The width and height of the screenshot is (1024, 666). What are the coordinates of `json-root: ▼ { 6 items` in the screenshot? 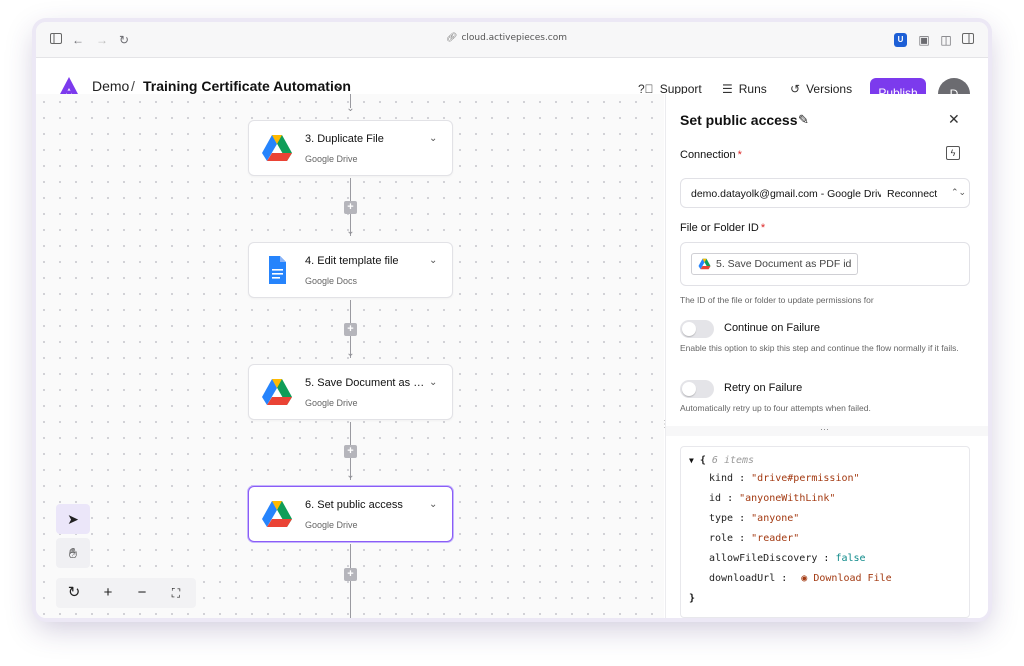 It's located at (721, 460).